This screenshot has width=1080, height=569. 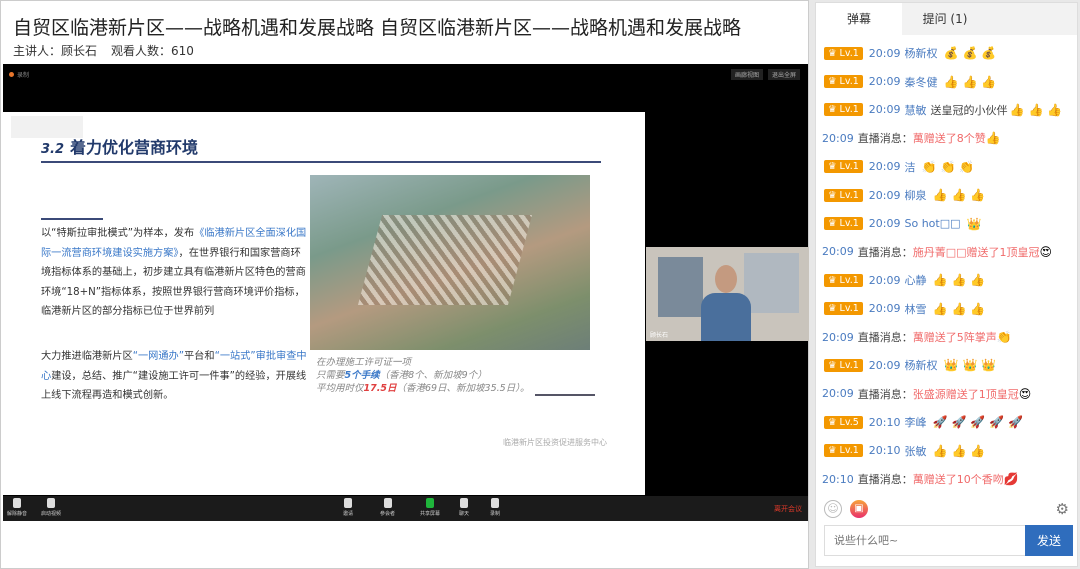 What do you see at coordinates (945, 19) in the screenshot?
I see `tab-questions: 提问 (1)` at bounding box center [945, 19].